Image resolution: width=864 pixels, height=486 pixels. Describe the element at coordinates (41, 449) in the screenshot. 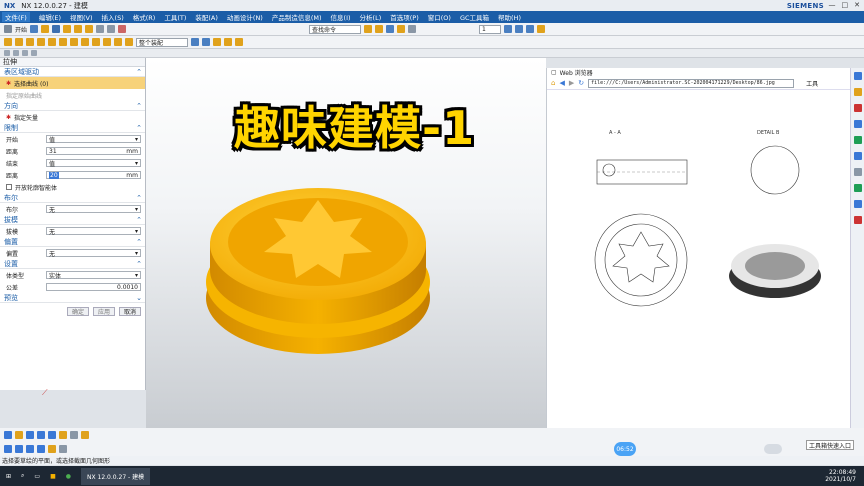

I see `sketch-rect-icon` at that location.